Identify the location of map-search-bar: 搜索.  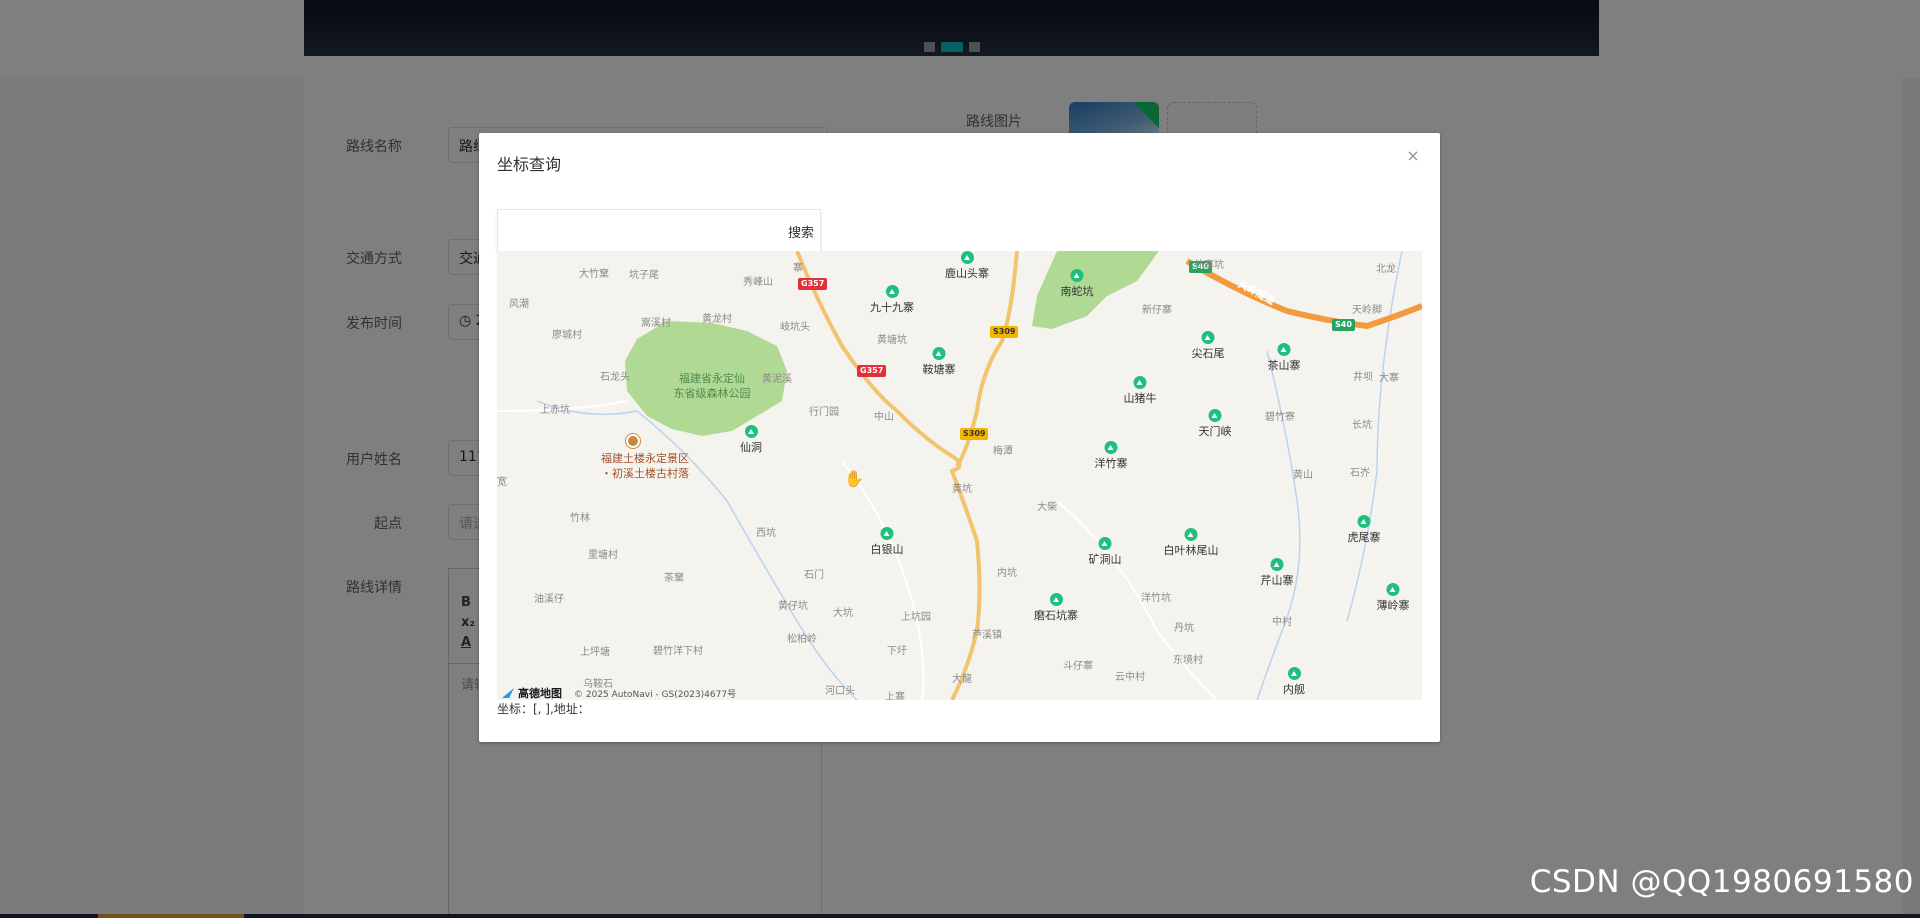
(659, 230).